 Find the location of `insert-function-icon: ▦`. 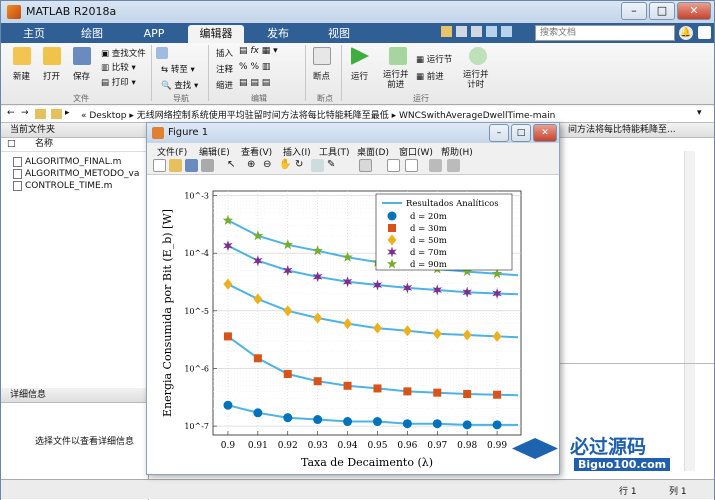

insert-function-icon: ▦ is located at coordinates (266, 51).